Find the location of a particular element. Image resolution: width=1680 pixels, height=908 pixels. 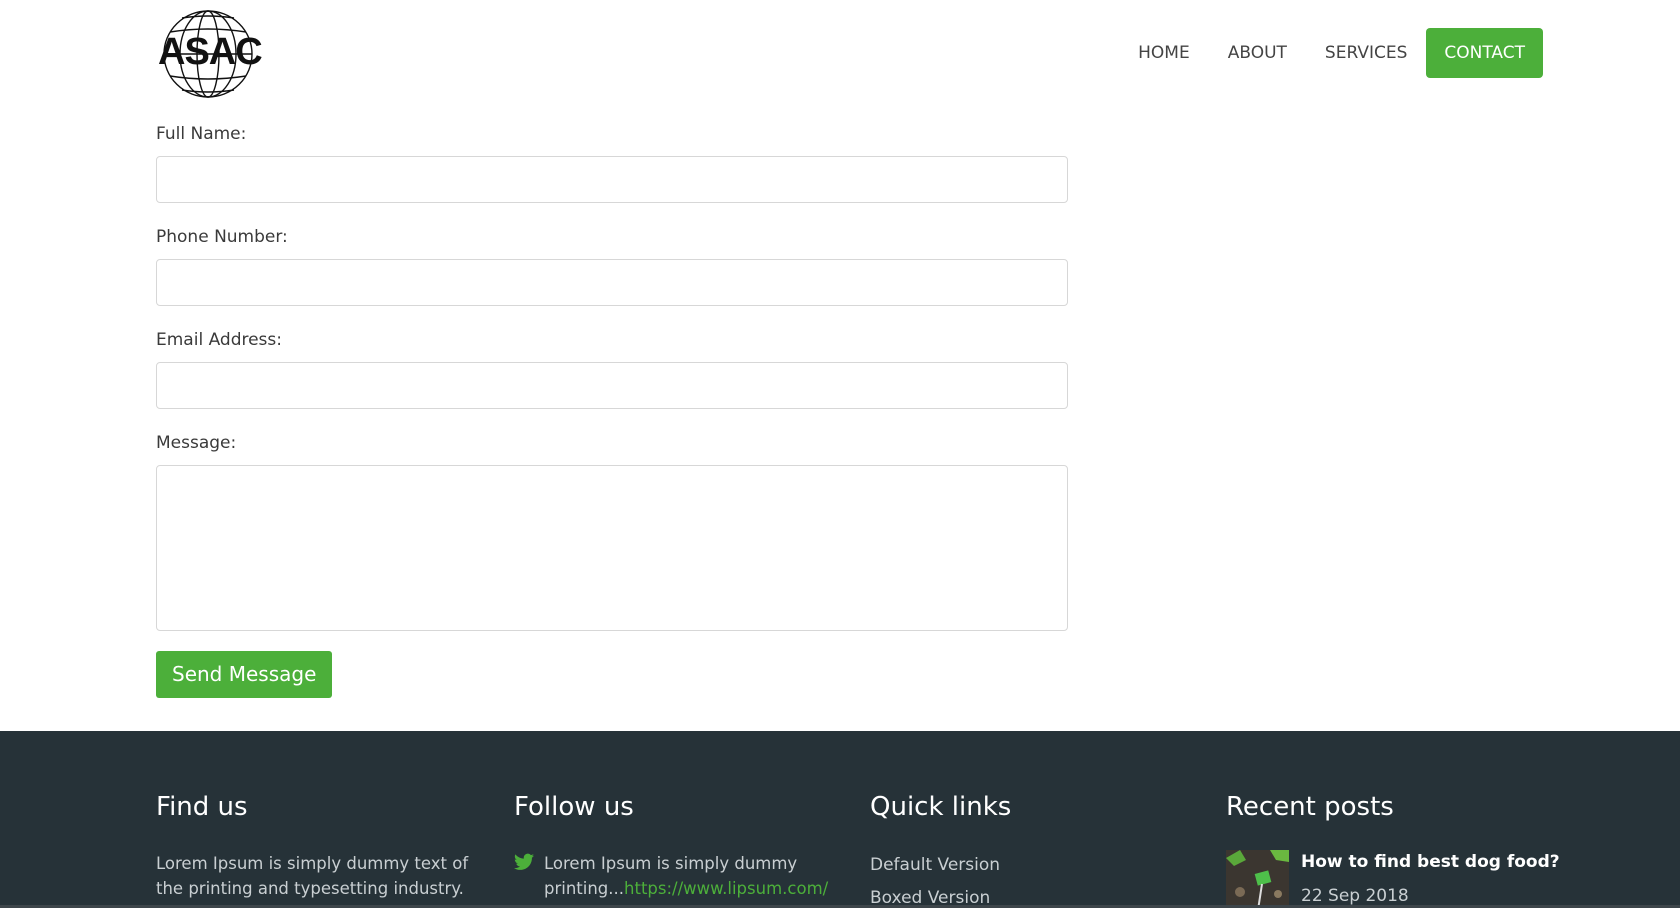

quick-link-default-version: Default Version is located at coordinates (1020, 865).